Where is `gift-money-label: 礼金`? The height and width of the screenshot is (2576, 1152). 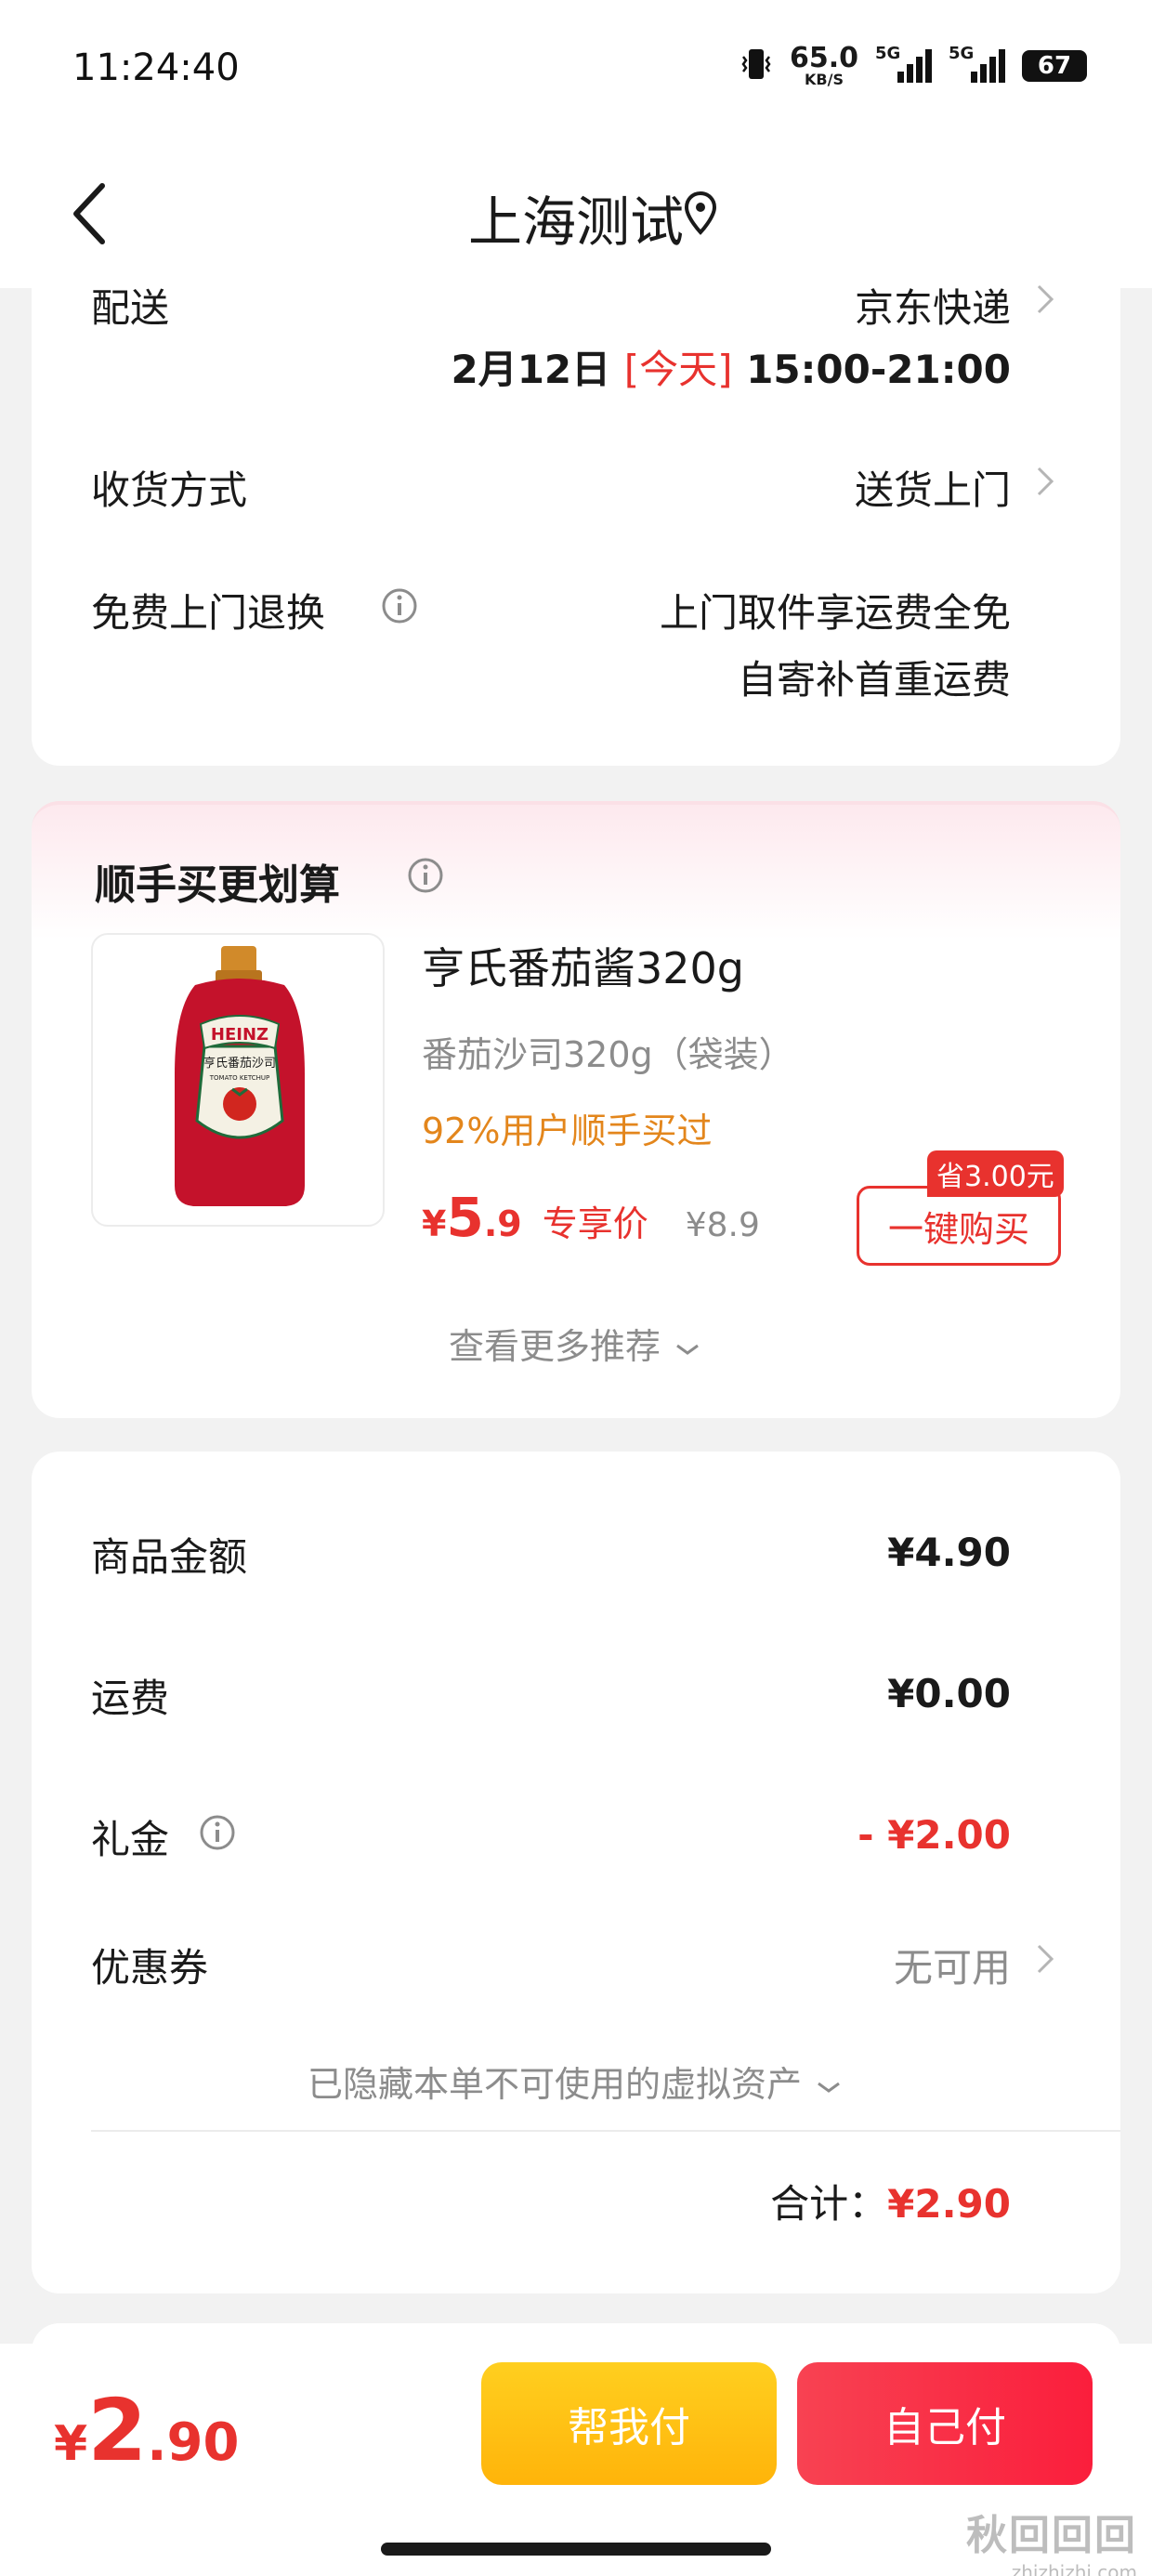
gift-money-label: 礼金 is located at coordinates (130, 1839).